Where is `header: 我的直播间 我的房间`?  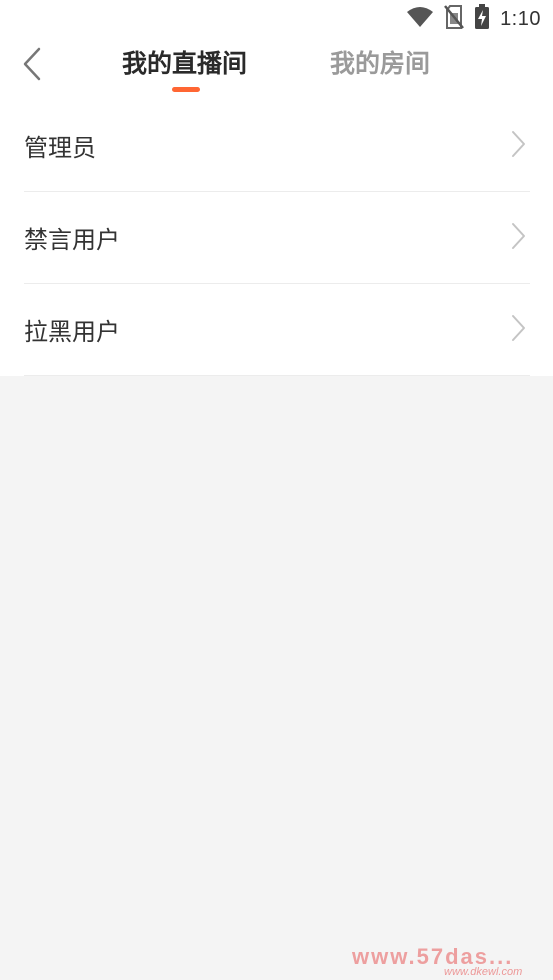
header: 我的直播间 我的房间 is located at coordinates (276, 69).